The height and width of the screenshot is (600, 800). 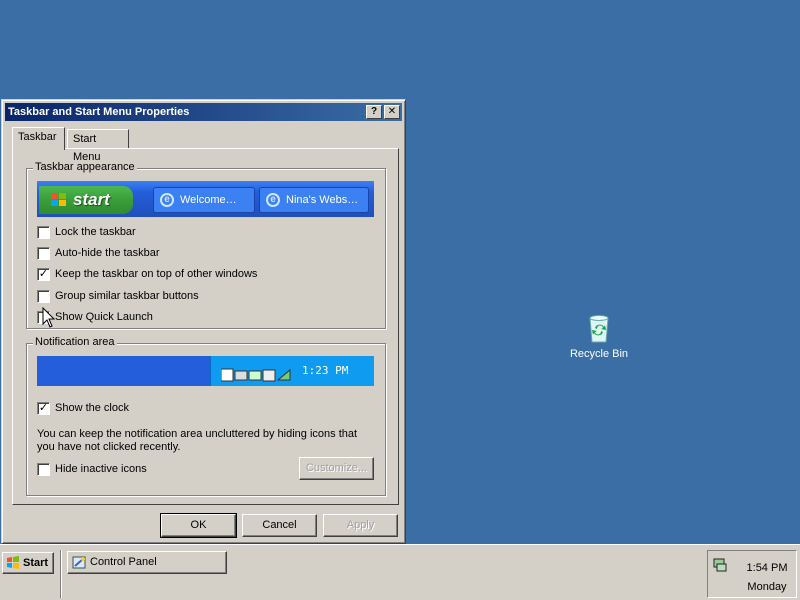 I want to click on control-panel-icon, so click(x=79, y=562).